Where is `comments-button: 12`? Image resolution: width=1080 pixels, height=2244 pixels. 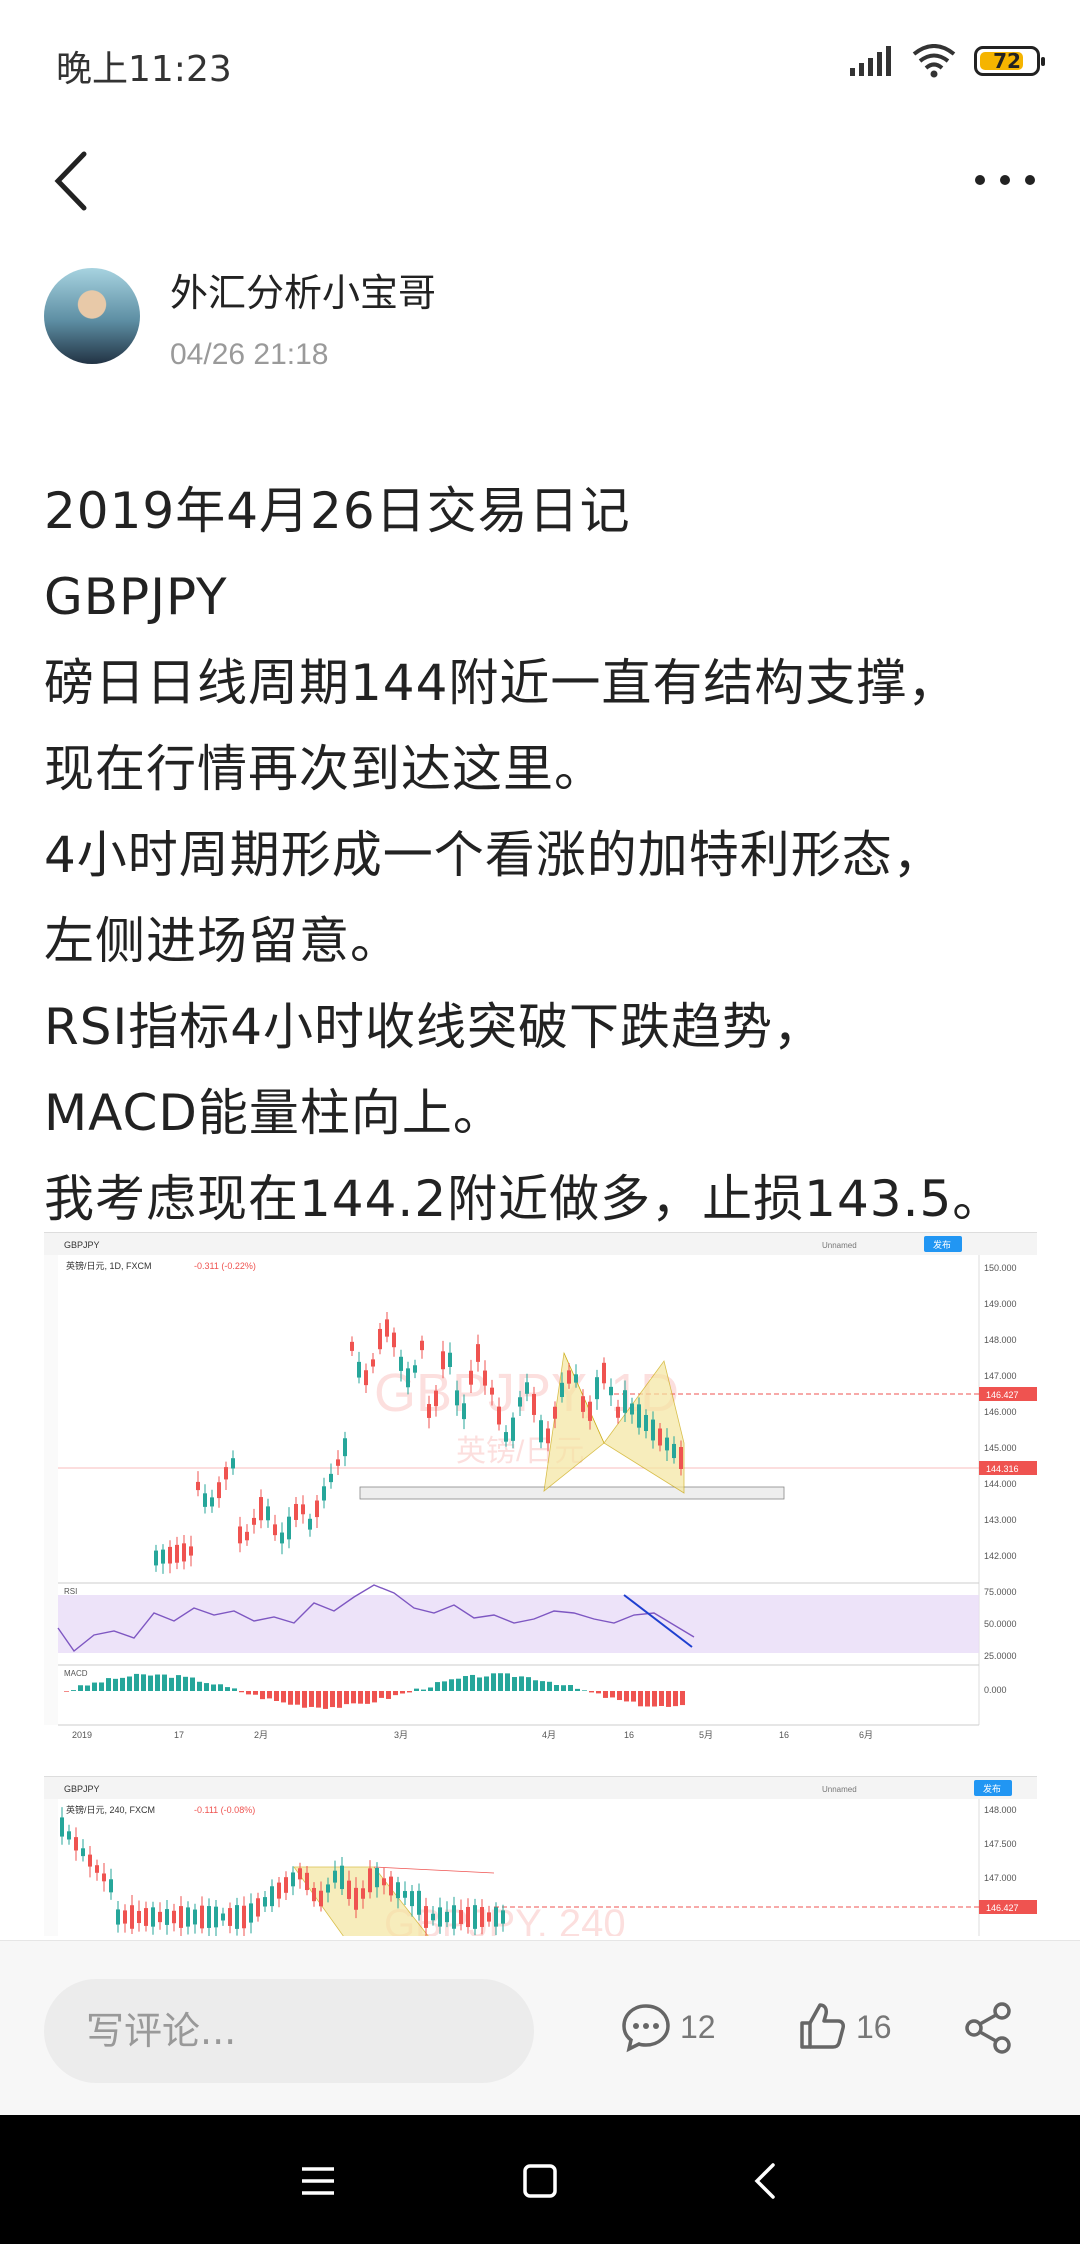 comments-button: 12 is located at coordinates (668, 2027).